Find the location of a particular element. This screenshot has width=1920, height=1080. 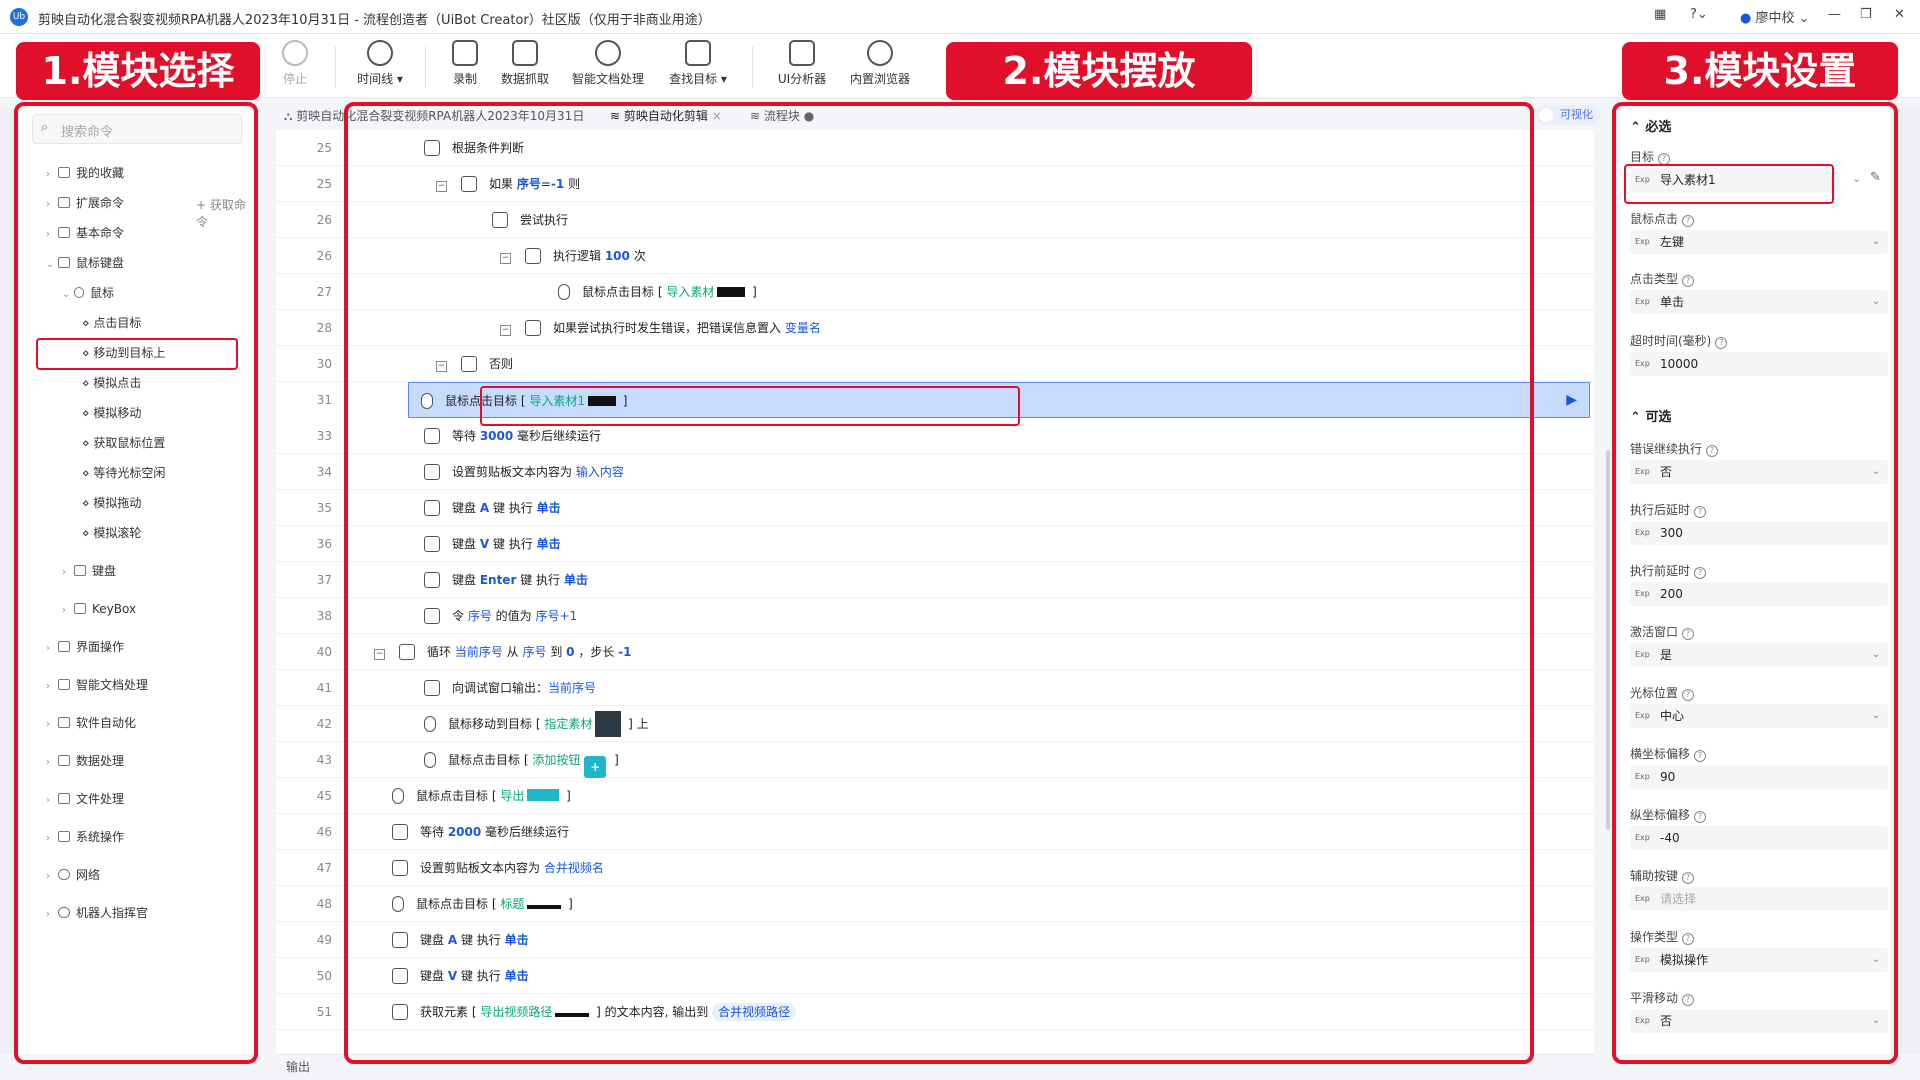

visualize-label: 可视化 is located at coordinates (1576, 114).